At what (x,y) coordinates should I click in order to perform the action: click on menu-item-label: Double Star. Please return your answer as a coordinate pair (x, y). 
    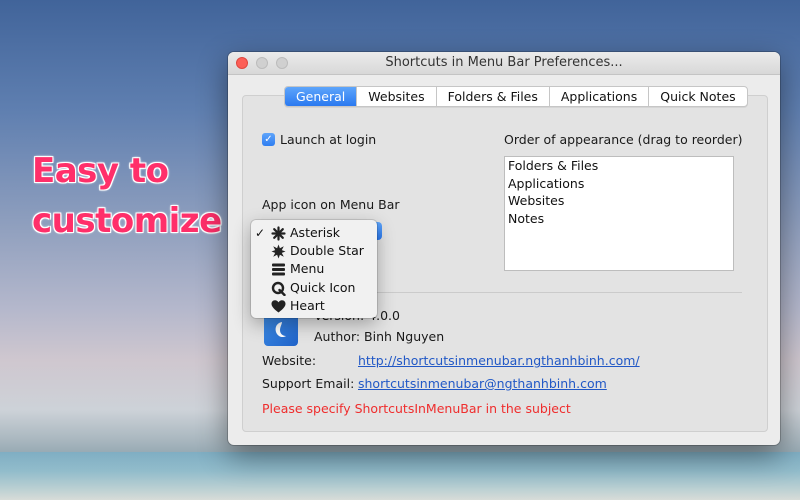
    Looking at the image, I should click on (327, 251).